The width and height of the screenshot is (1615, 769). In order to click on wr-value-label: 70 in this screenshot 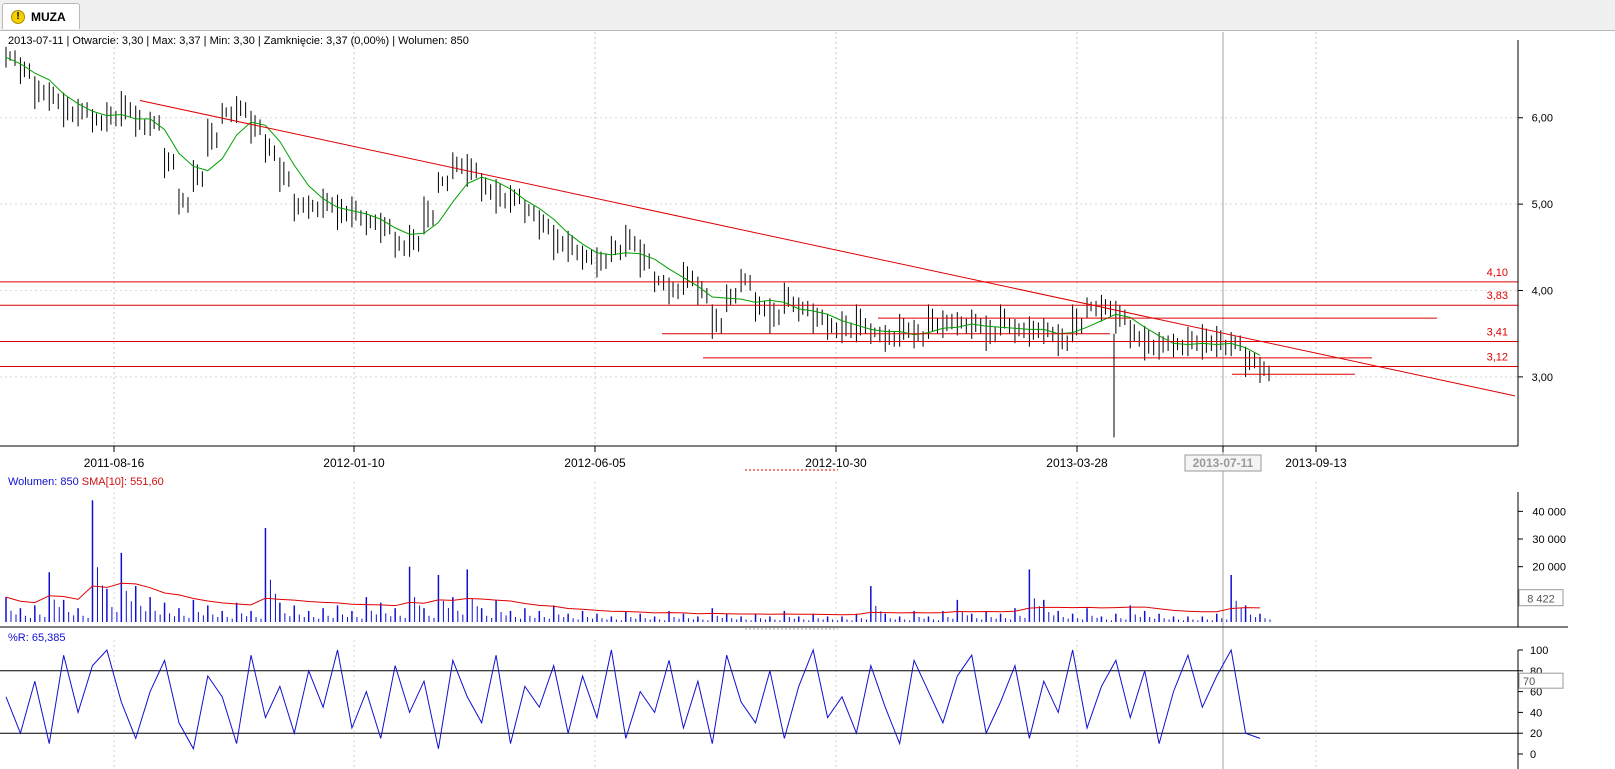, I will do `click(1529, 682)`.